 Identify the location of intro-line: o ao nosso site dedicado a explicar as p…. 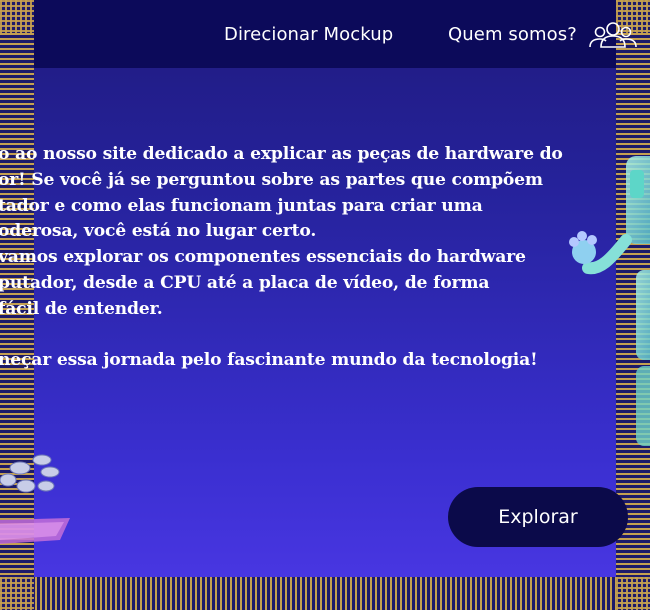
(281, 154).